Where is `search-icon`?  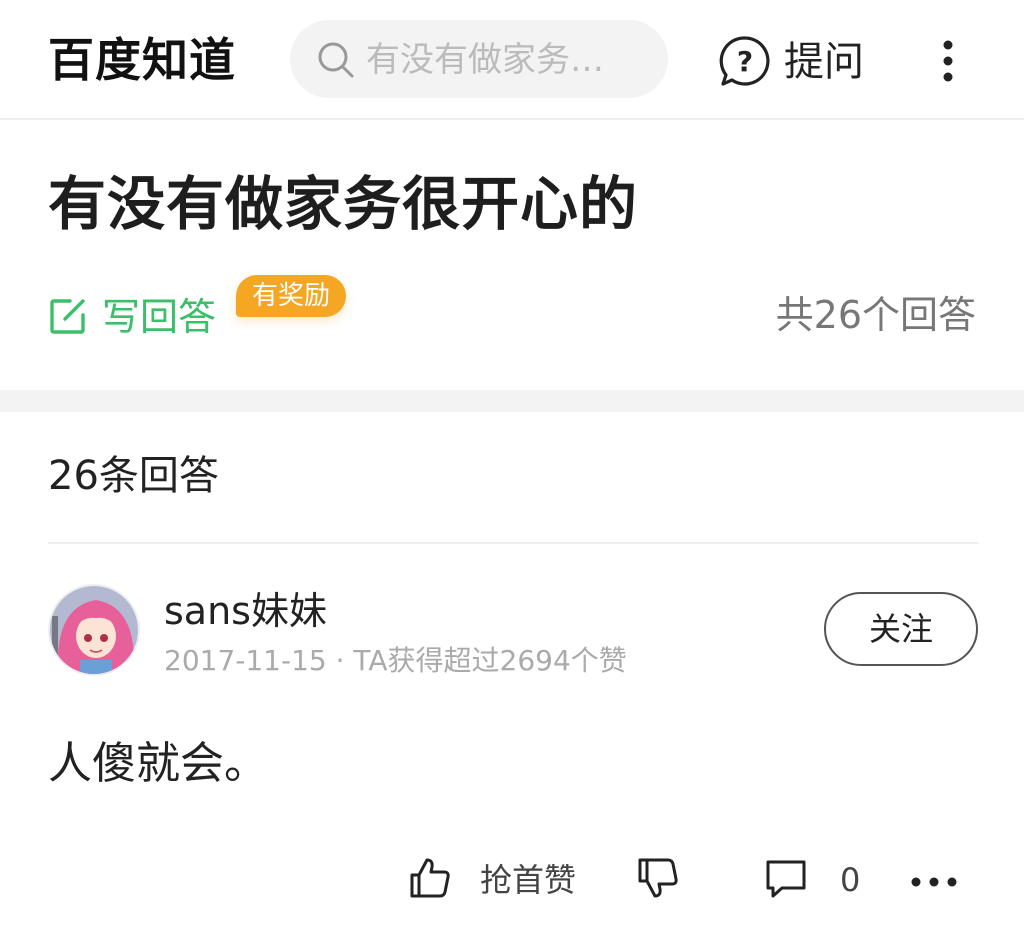
search-icon is located at coordinates (336, 60).